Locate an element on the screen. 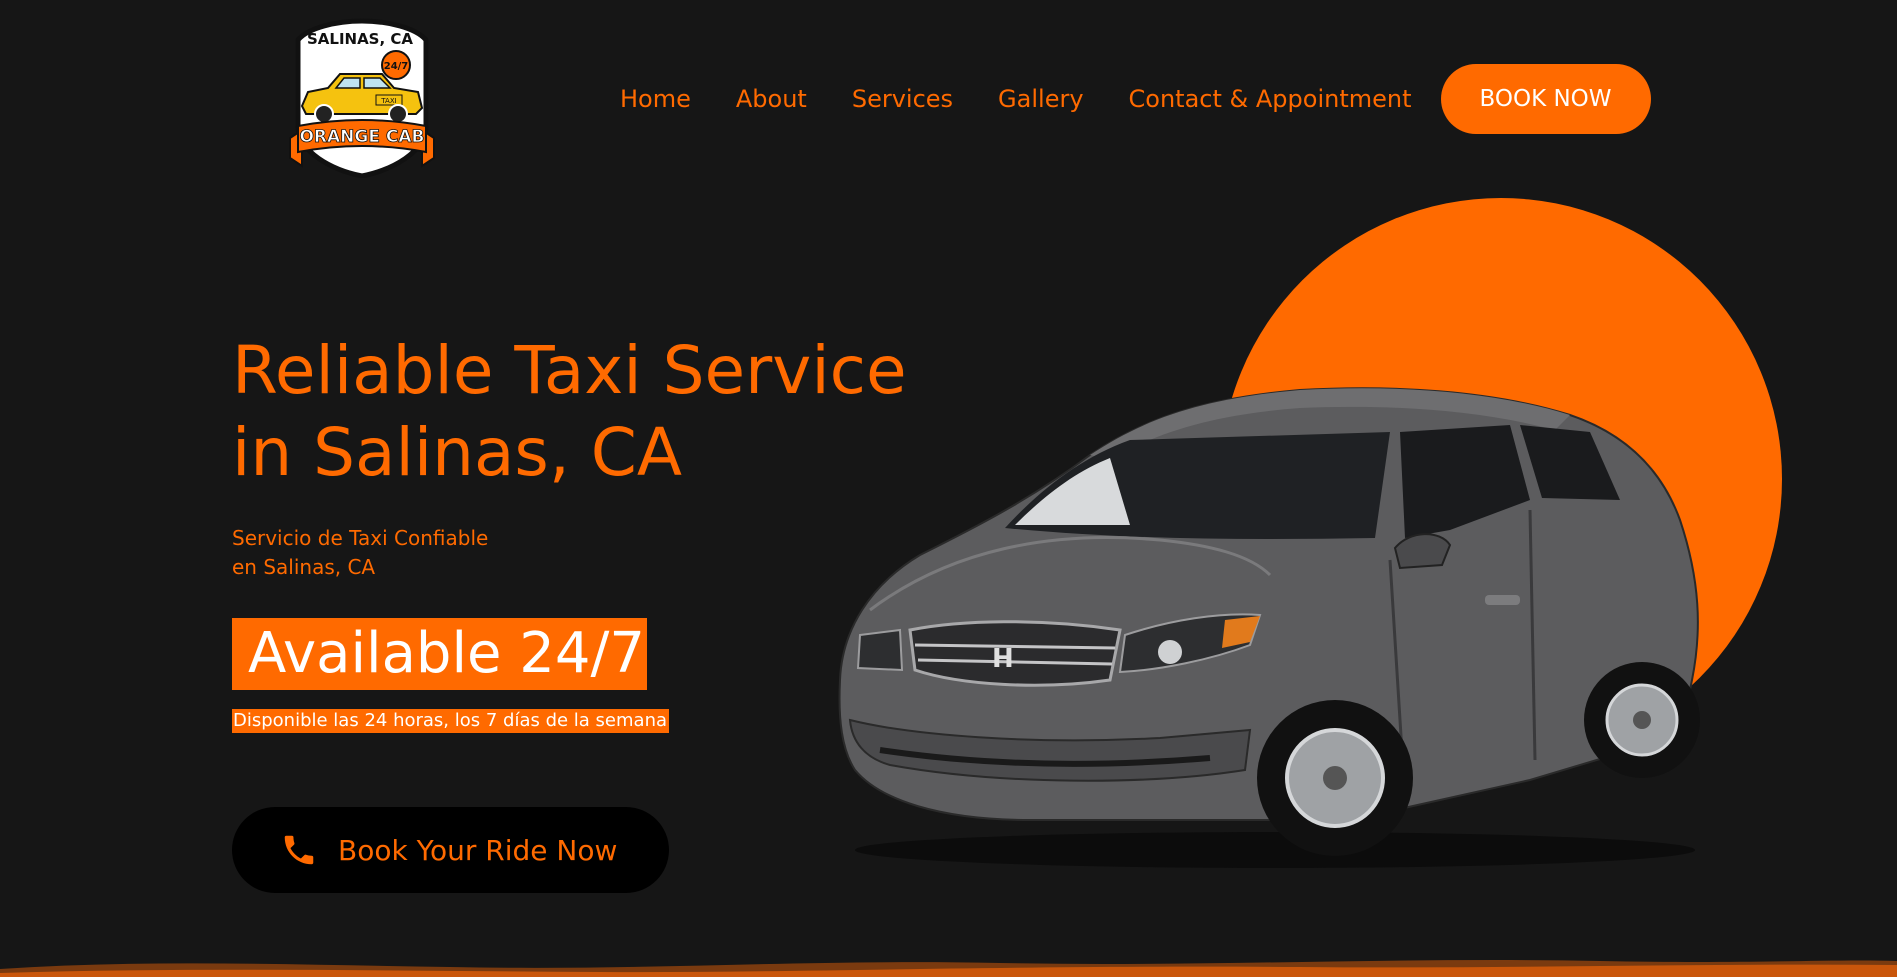  hero-subtitle-line2: en Salinas, CA is located at coordinates (304, 567).